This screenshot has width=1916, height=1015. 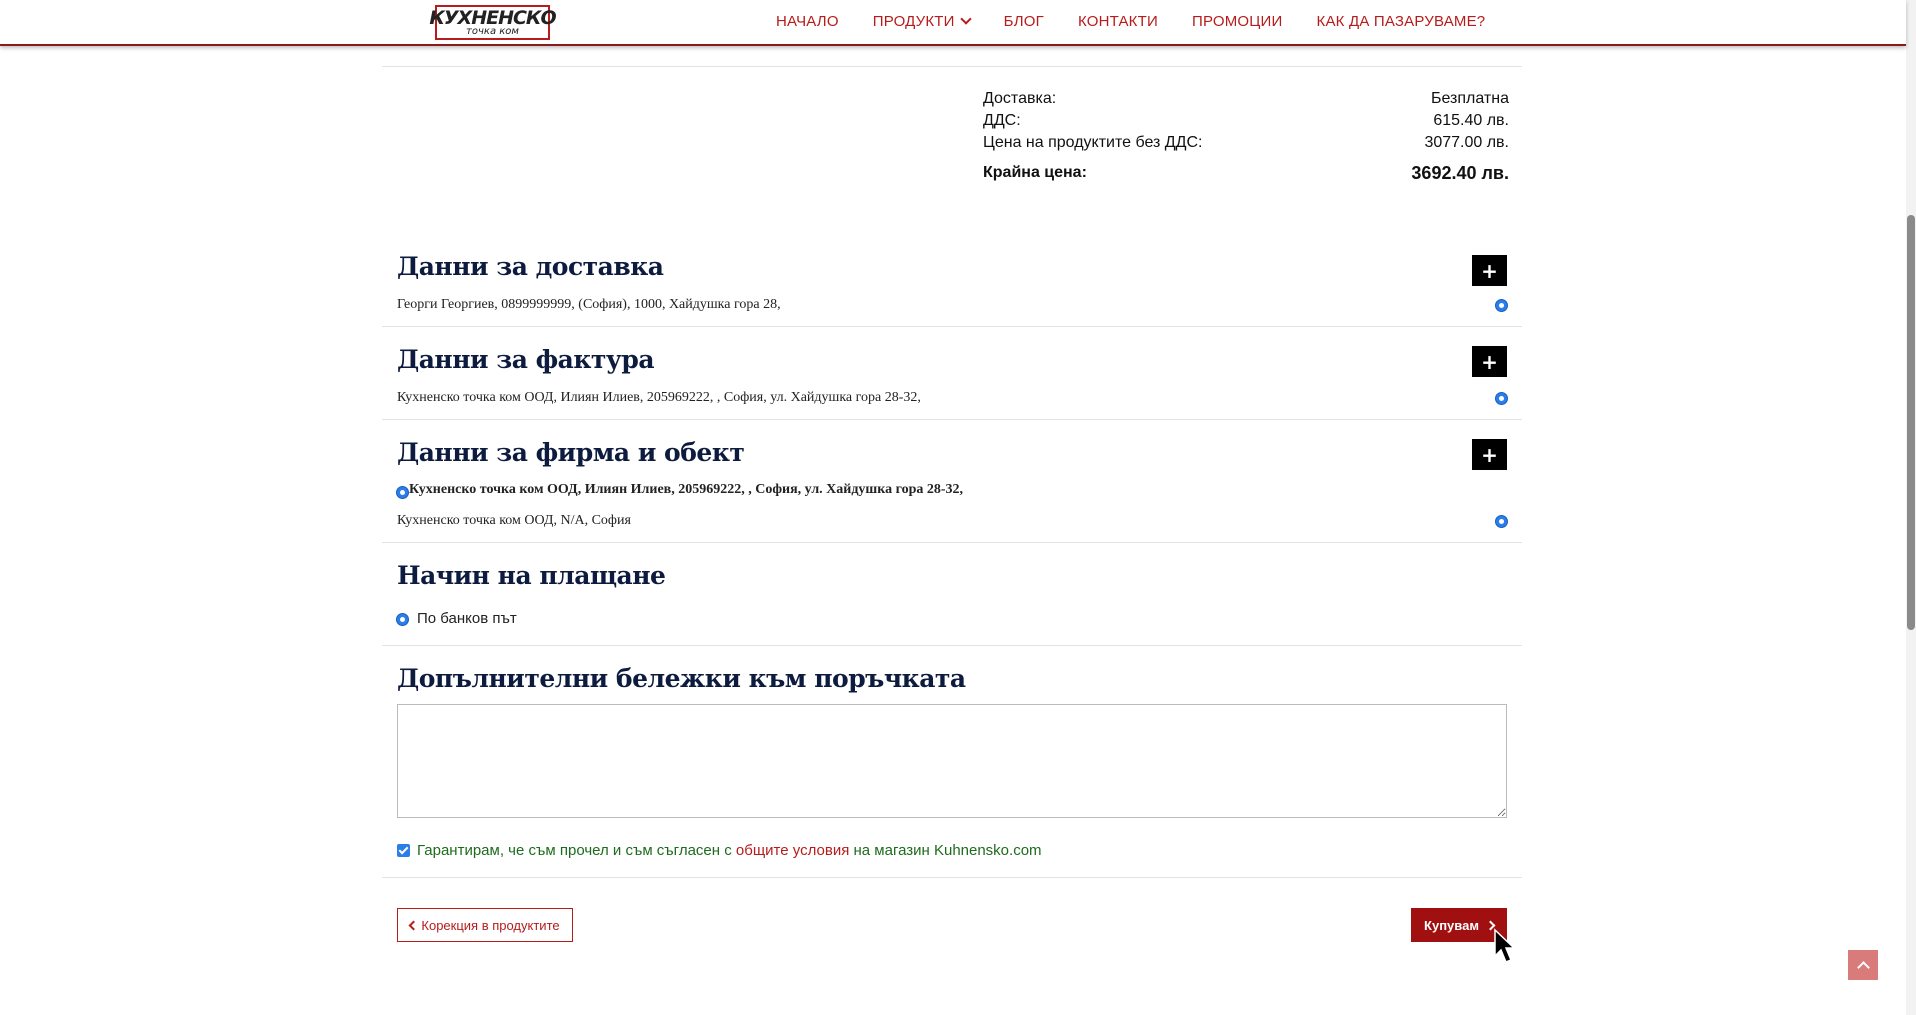 I want to click on totals-row-vat: ДДС: 615.40 лв., so click(x=1246, y=121).